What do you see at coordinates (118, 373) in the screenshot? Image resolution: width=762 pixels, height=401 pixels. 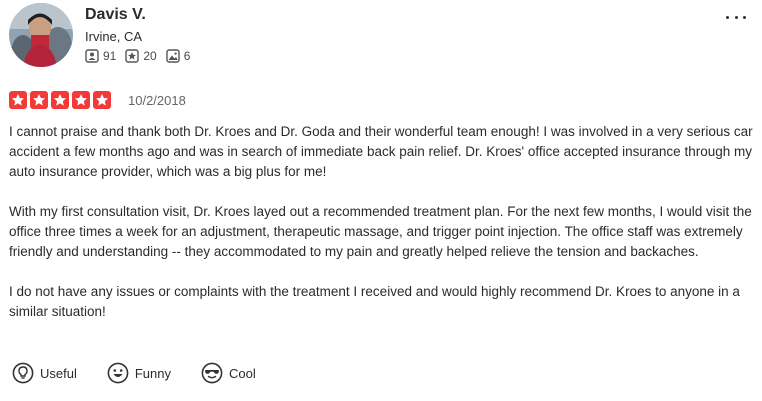 I see `smile-icon` at bounding box center [118, 373].